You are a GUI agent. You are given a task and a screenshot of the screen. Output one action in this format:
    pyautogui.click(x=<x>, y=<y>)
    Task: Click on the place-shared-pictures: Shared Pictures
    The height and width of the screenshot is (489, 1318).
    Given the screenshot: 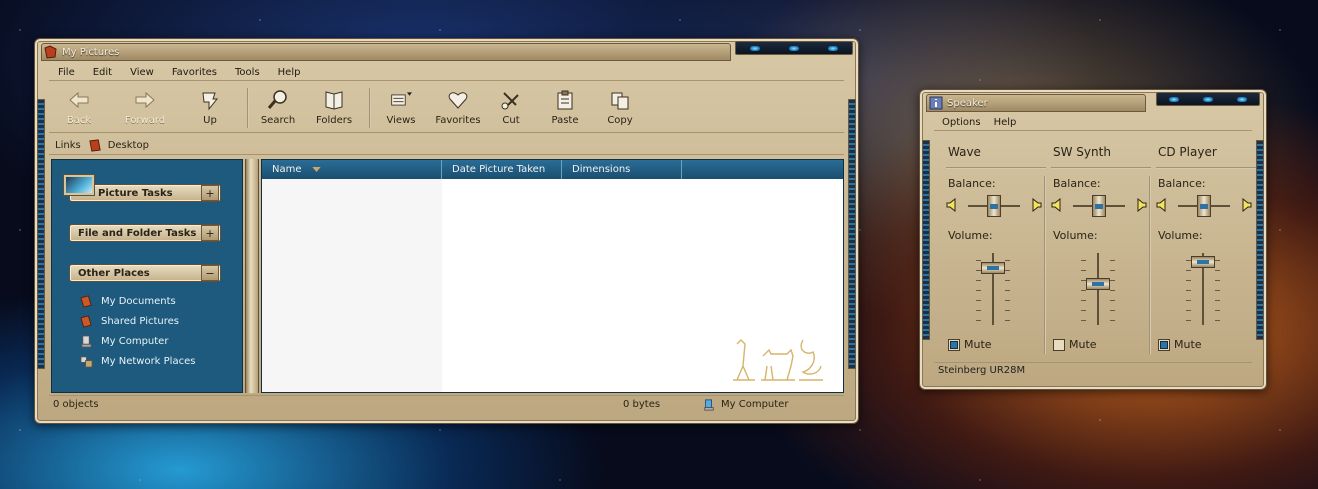 What is the action you would take?
    pyautogui.click(x=129, y=321)
    